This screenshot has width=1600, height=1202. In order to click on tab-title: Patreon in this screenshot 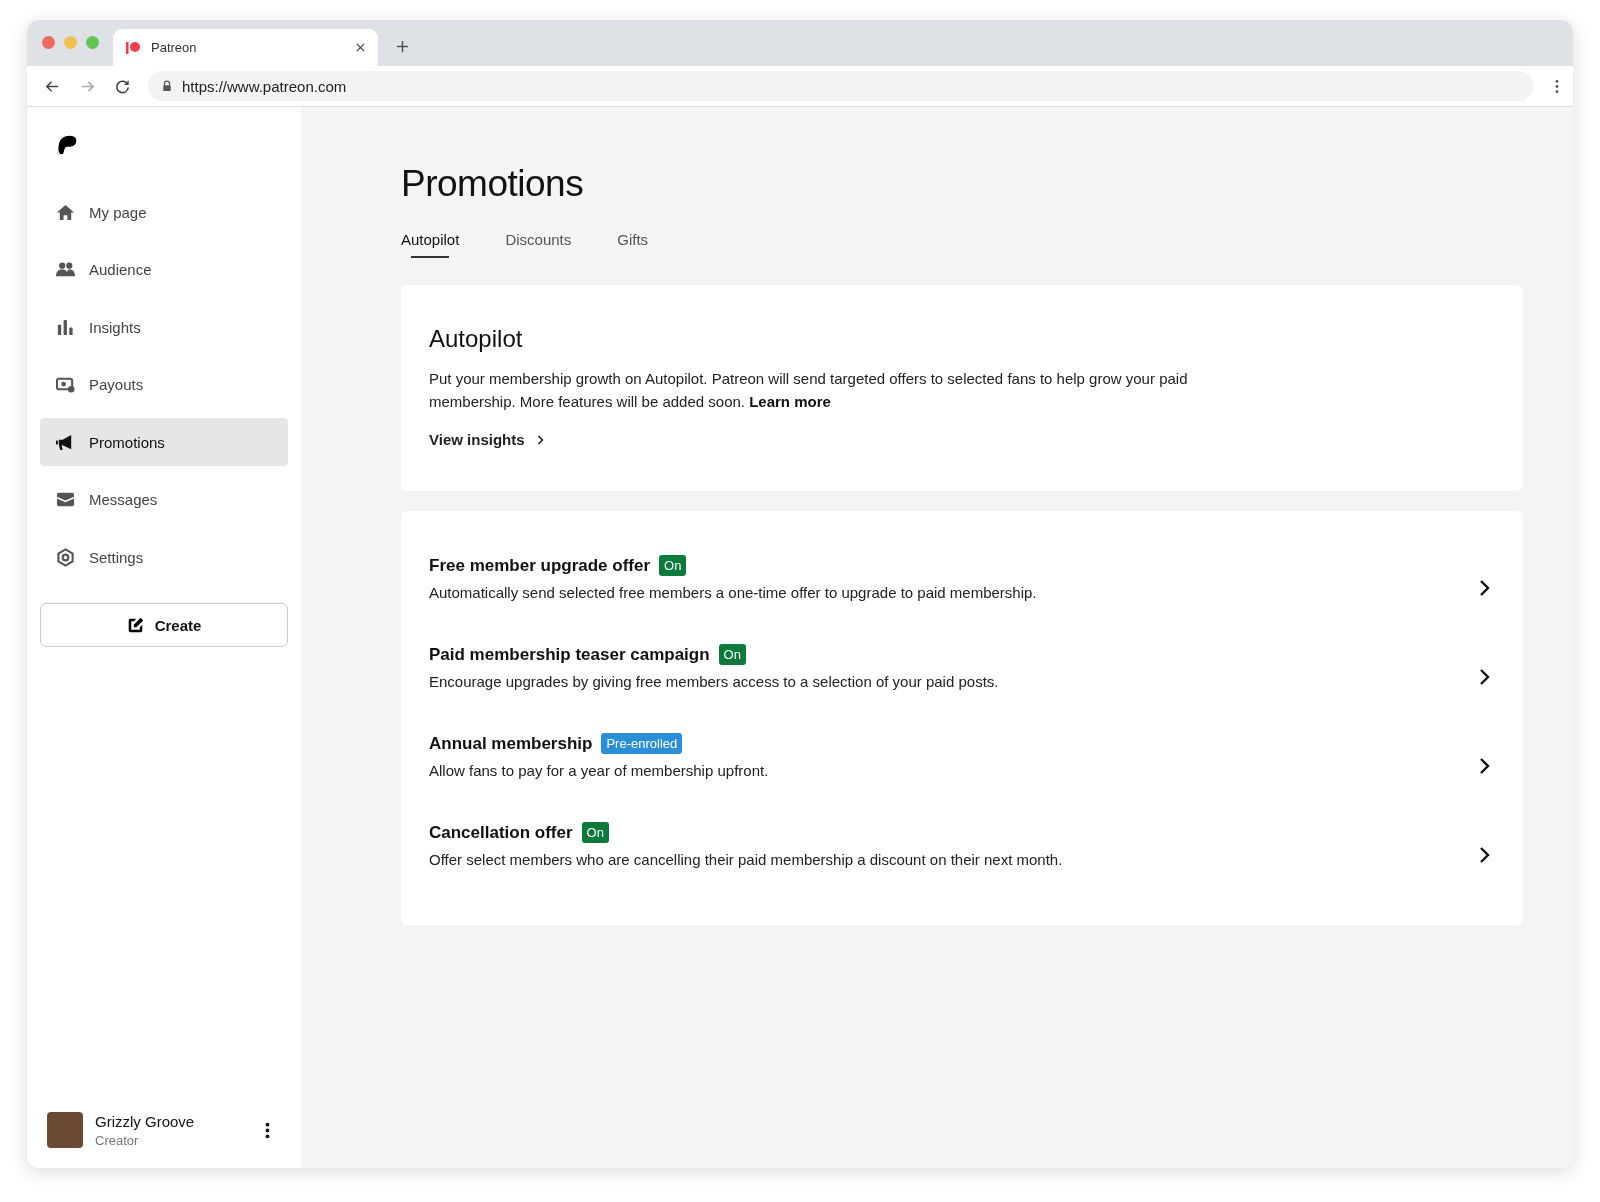, I will do `click(174, 47)`.